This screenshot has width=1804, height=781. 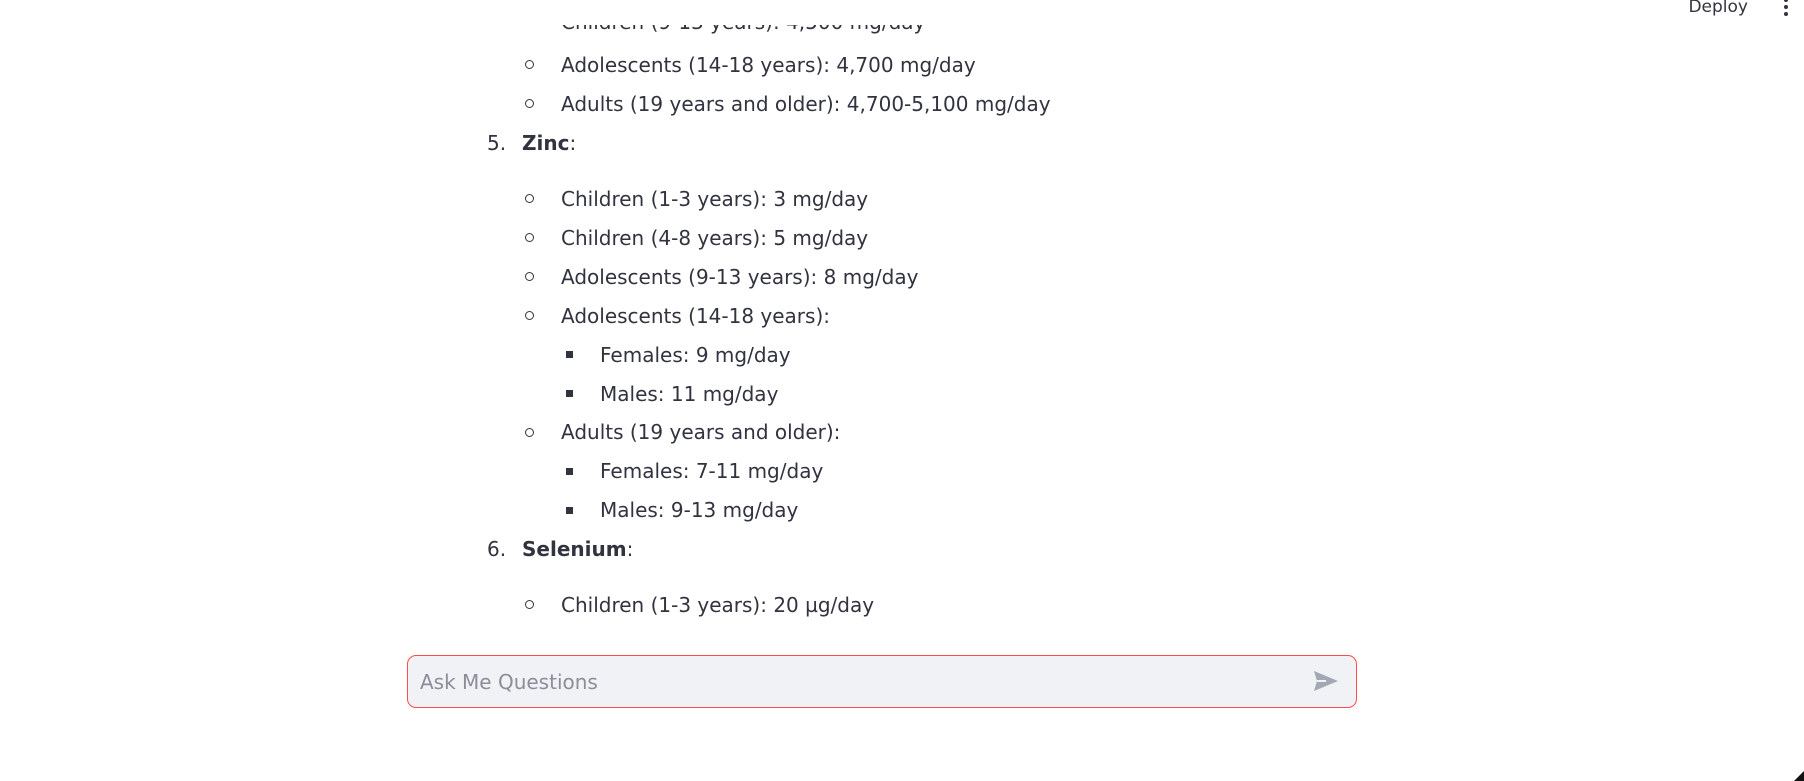 What do you see at coordinates (701, 432) in the screenshot?
I see `list-item: Adults (19 years and older):` at bounding box center [701, 432].